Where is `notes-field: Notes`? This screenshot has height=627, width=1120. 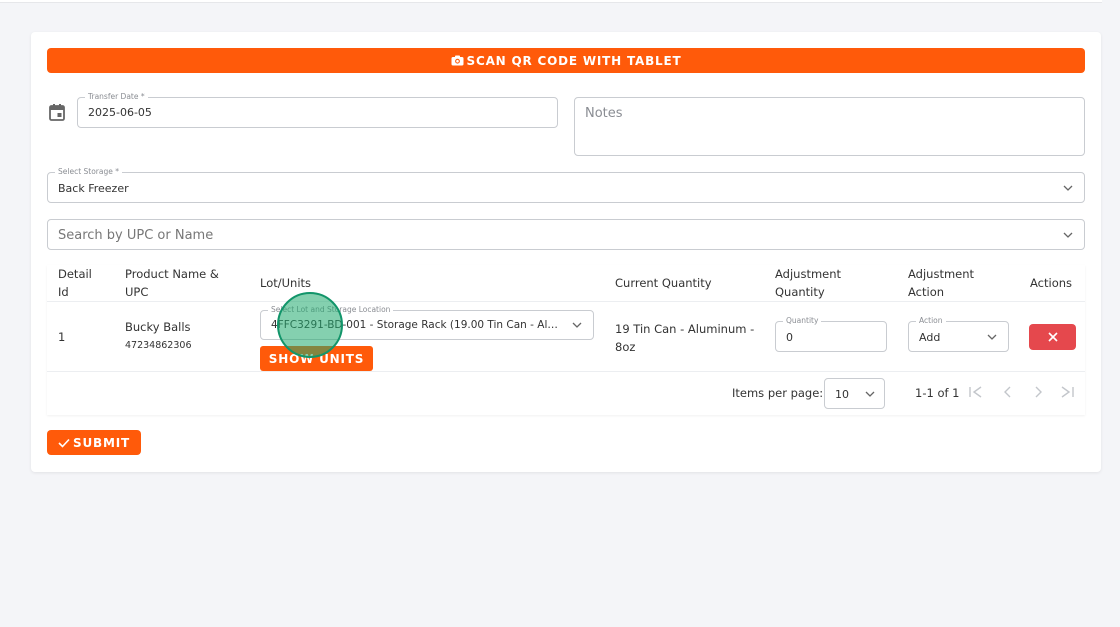 notes-field: Notes is located at coordinates (829, 126).